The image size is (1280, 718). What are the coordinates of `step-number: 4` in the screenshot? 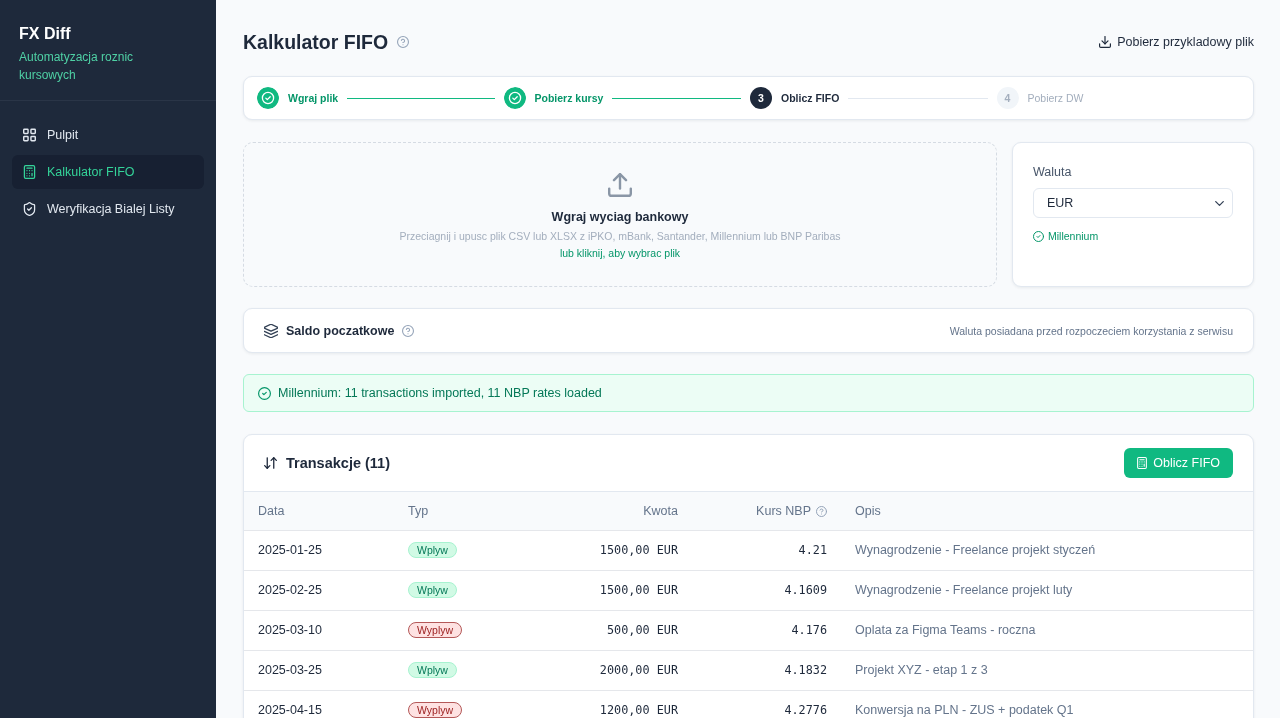 It's located at (1007, 98).